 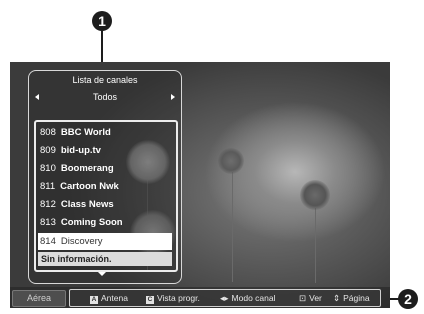 What do you see at coordinates (105, 241) in the screenshot?
I see `channel-row-selected: 814 Discovery` at bounding box center [105, 241].